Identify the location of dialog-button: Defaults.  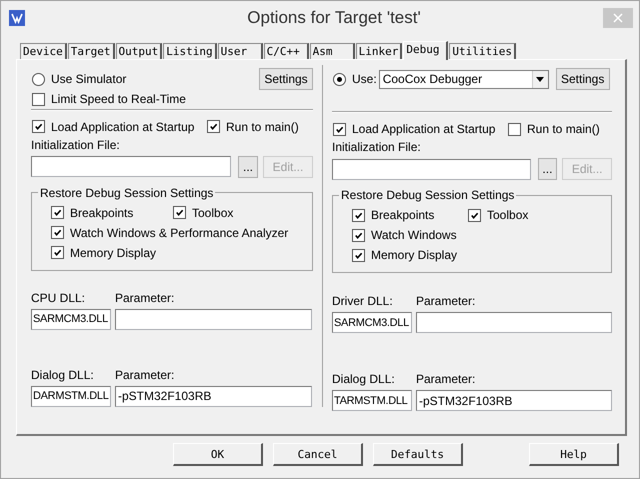
(418, 454).